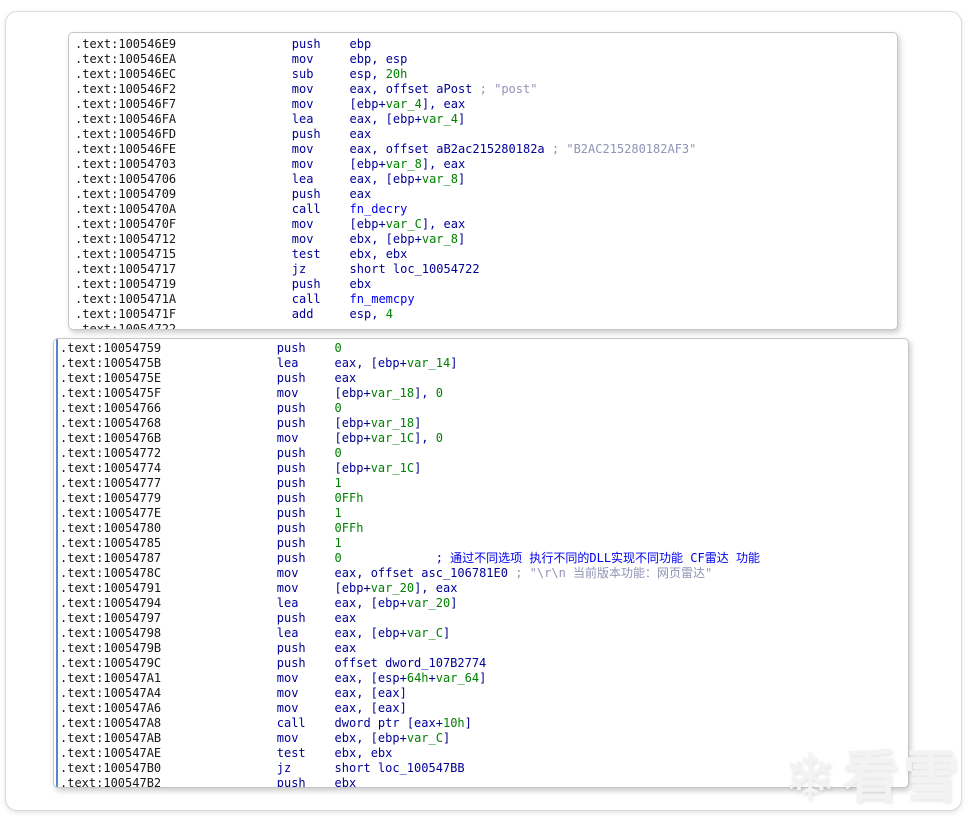 The image size is (969, 822). What do you see at coordinates (482, 768) in the screenshot?
I see `disasm-line: .text:100547B0 jz short loc_100547BB` at bounding box center [482, 768].